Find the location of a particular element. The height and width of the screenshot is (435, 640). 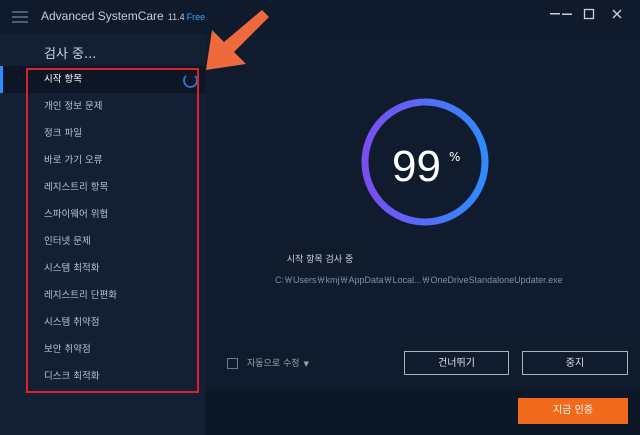

stop-button: 중지 is located at coordinates (575, 363).